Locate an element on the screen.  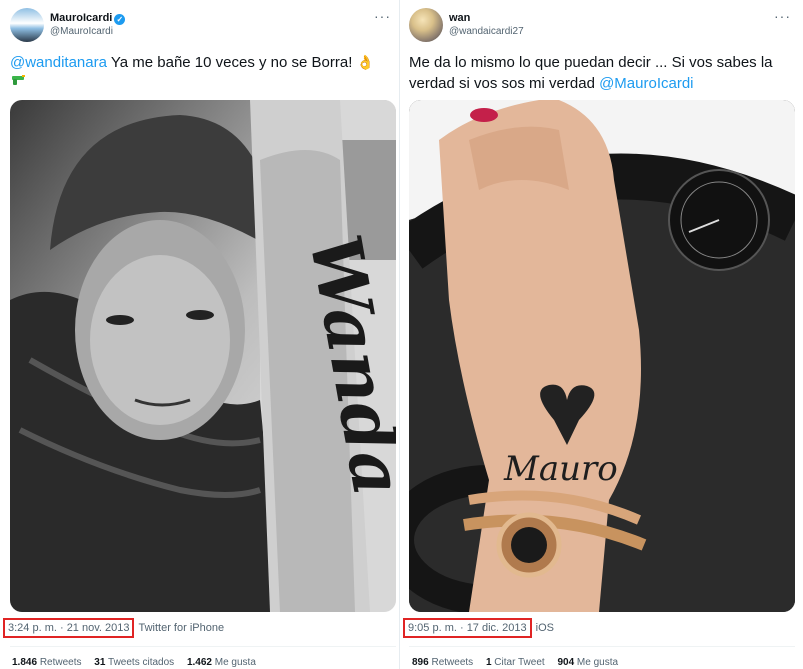
display-name: MauroIcardi ✓ is located at coordinates (88, 18).